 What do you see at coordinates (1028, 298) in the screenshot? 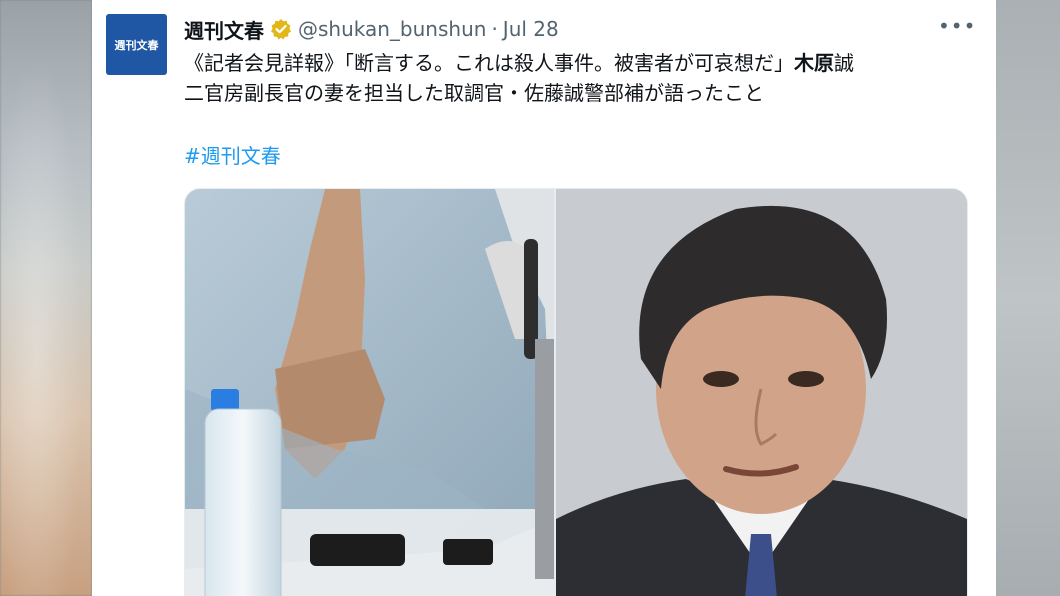
I see `blurred-backdrop-right` at bounding box center [1028, 298].